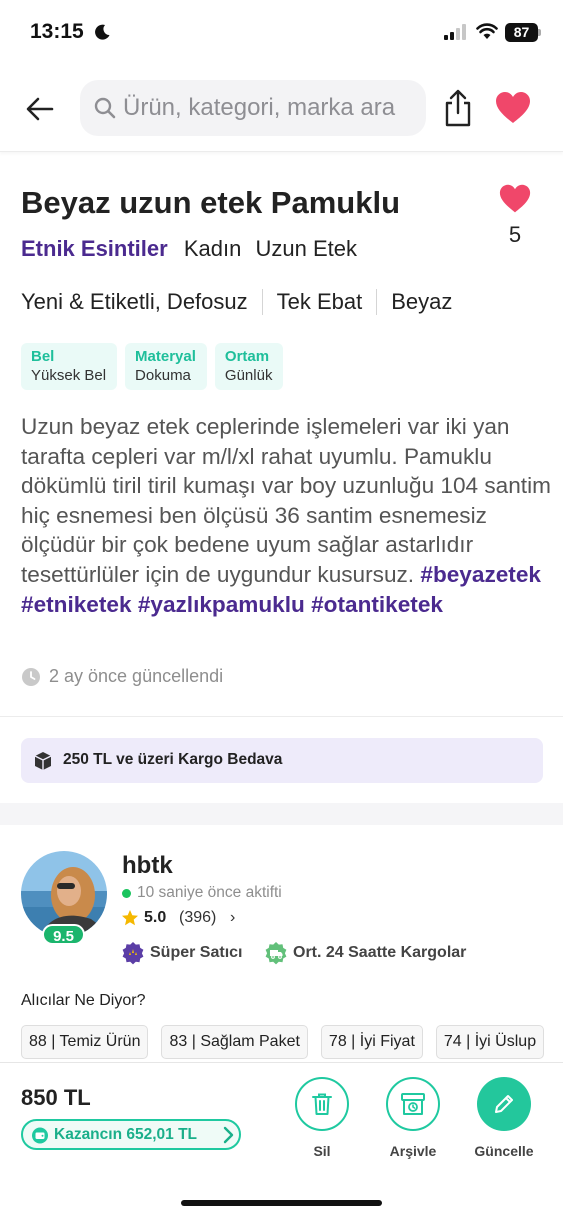  I want to click on super-seller-badge: Süper Satıcı, so click(181, 953).